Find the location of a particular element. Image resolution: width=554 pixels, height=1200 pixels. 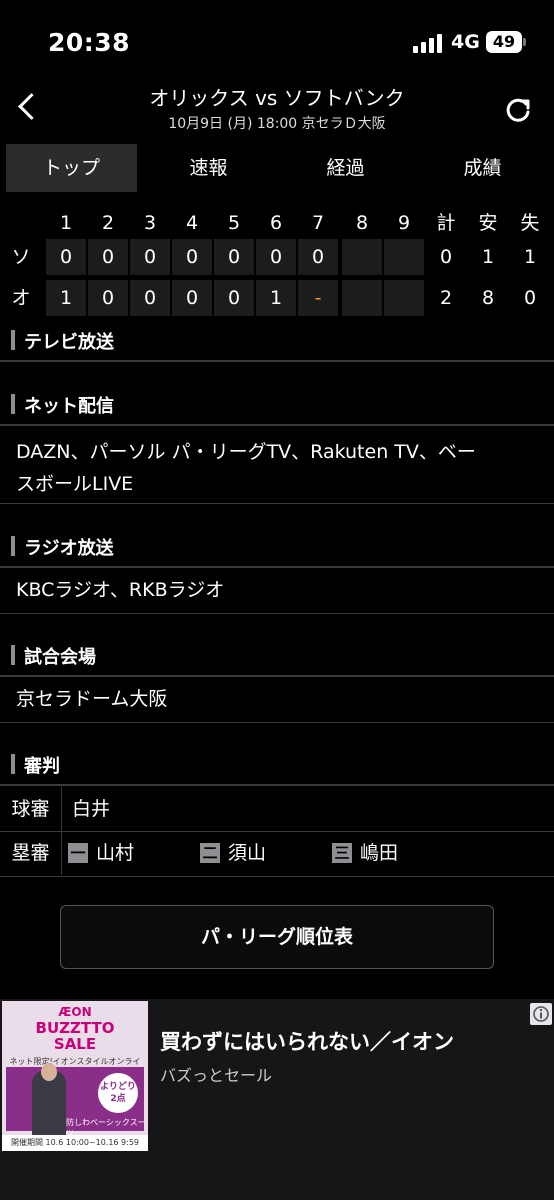

ad-subtitle: バズっとセール is located at coordinates (216, 1075).